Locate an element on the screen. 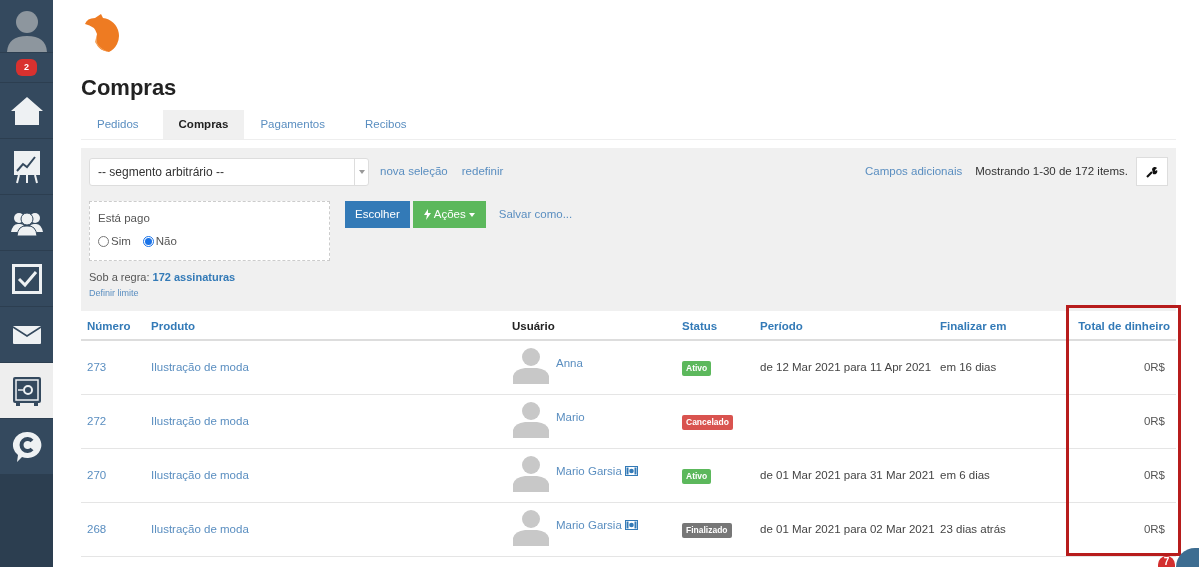  column-header: Total de dinheiro is located at coordinates (1124, 326).